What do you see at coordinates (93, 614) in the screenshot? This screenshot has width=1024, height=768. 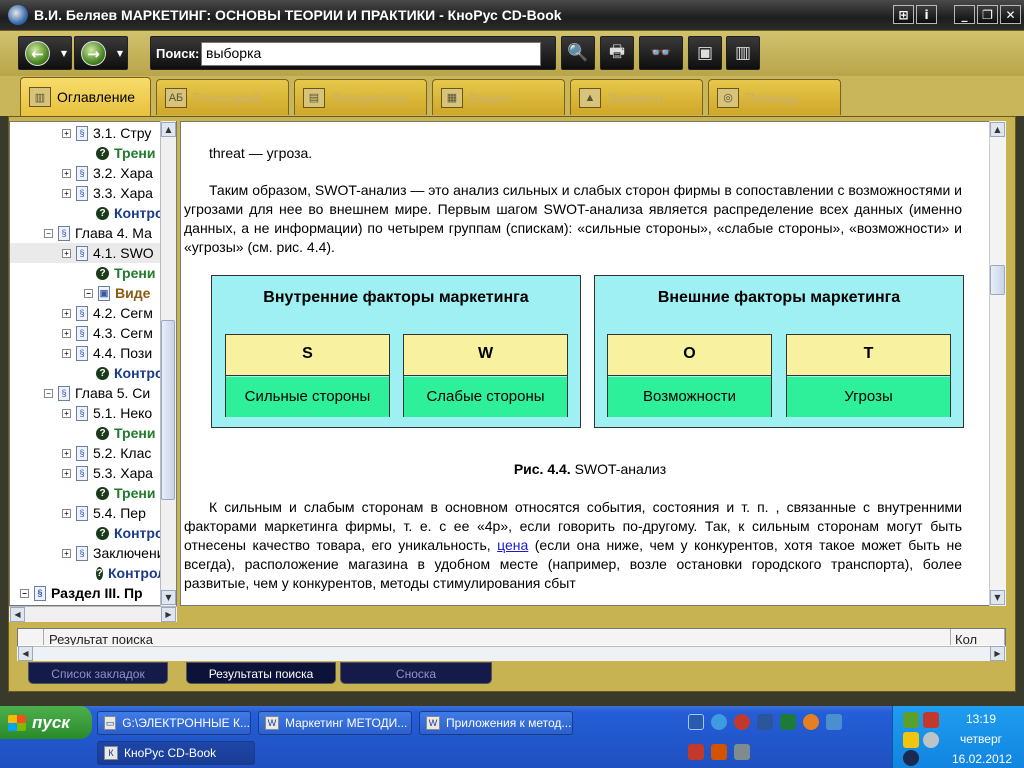 I see `tree-hscrollbar` at bounding box center [93, 614].